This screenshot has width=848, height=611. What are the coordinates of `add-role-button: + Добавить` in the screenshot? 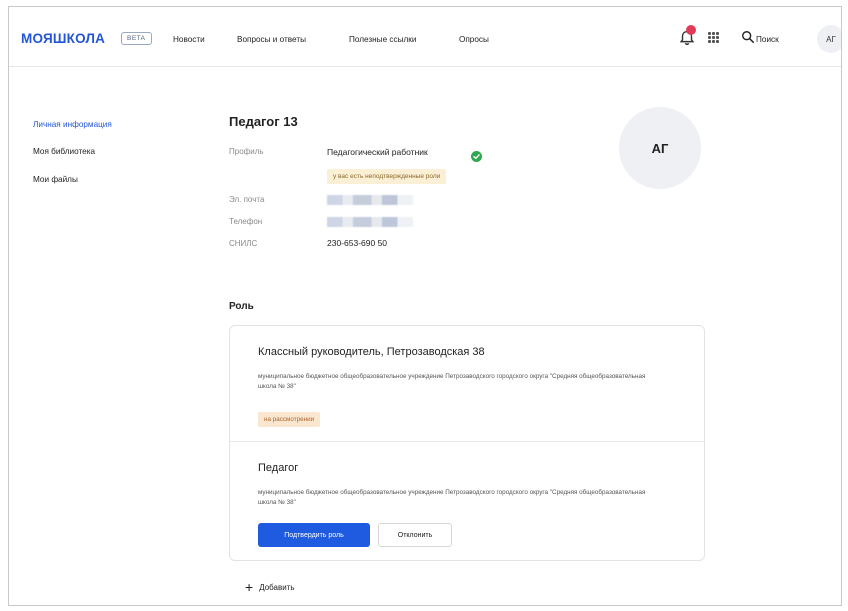 It's located at (270, 587).